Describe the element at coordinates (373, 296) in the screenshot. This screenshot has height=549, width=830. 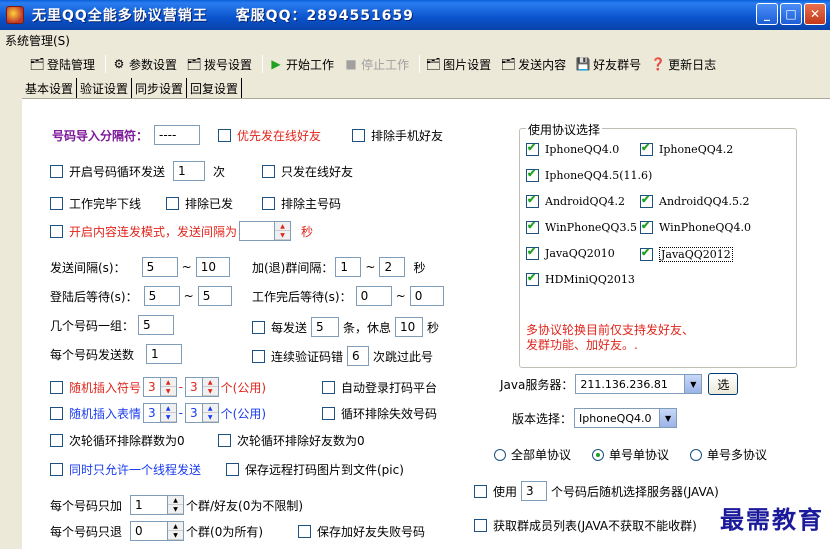
I see `done-min-input: 0` at that location.